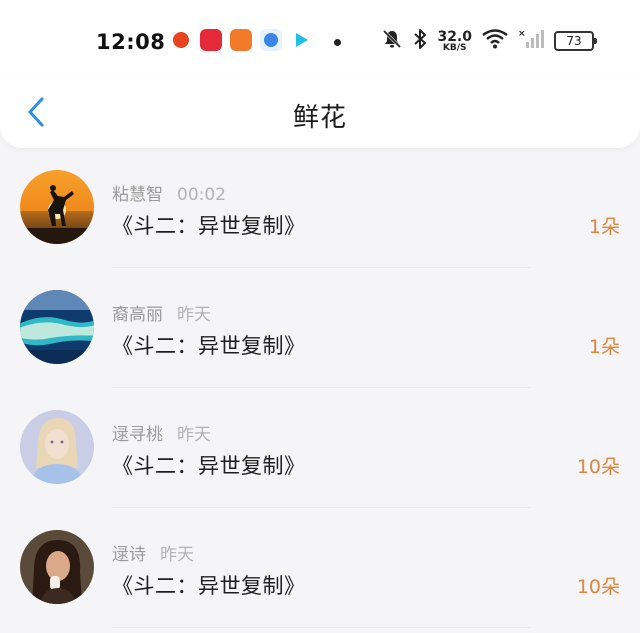  I want to click on signal-icon: ×, so click(531, 41).